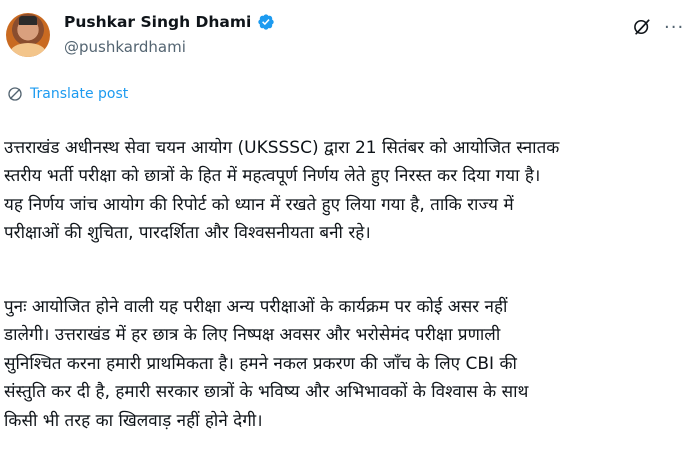 This screenshot has width=690, height=464. Describe the element at coordinates (15, 94) in the screenshot. I see `globe-icon` at that location.